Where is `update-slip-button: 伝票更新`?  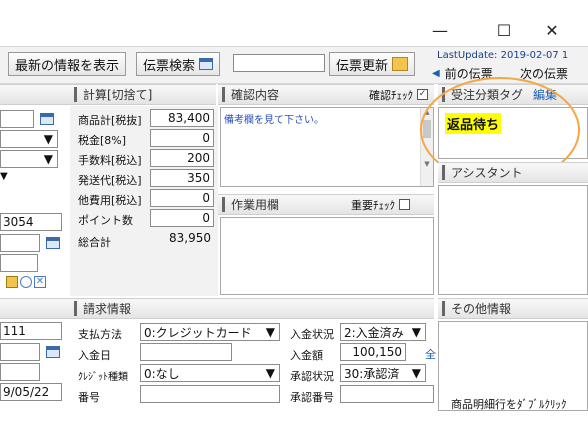
update-slip-button: 伝票更新 is located at coordinates (372, 64).